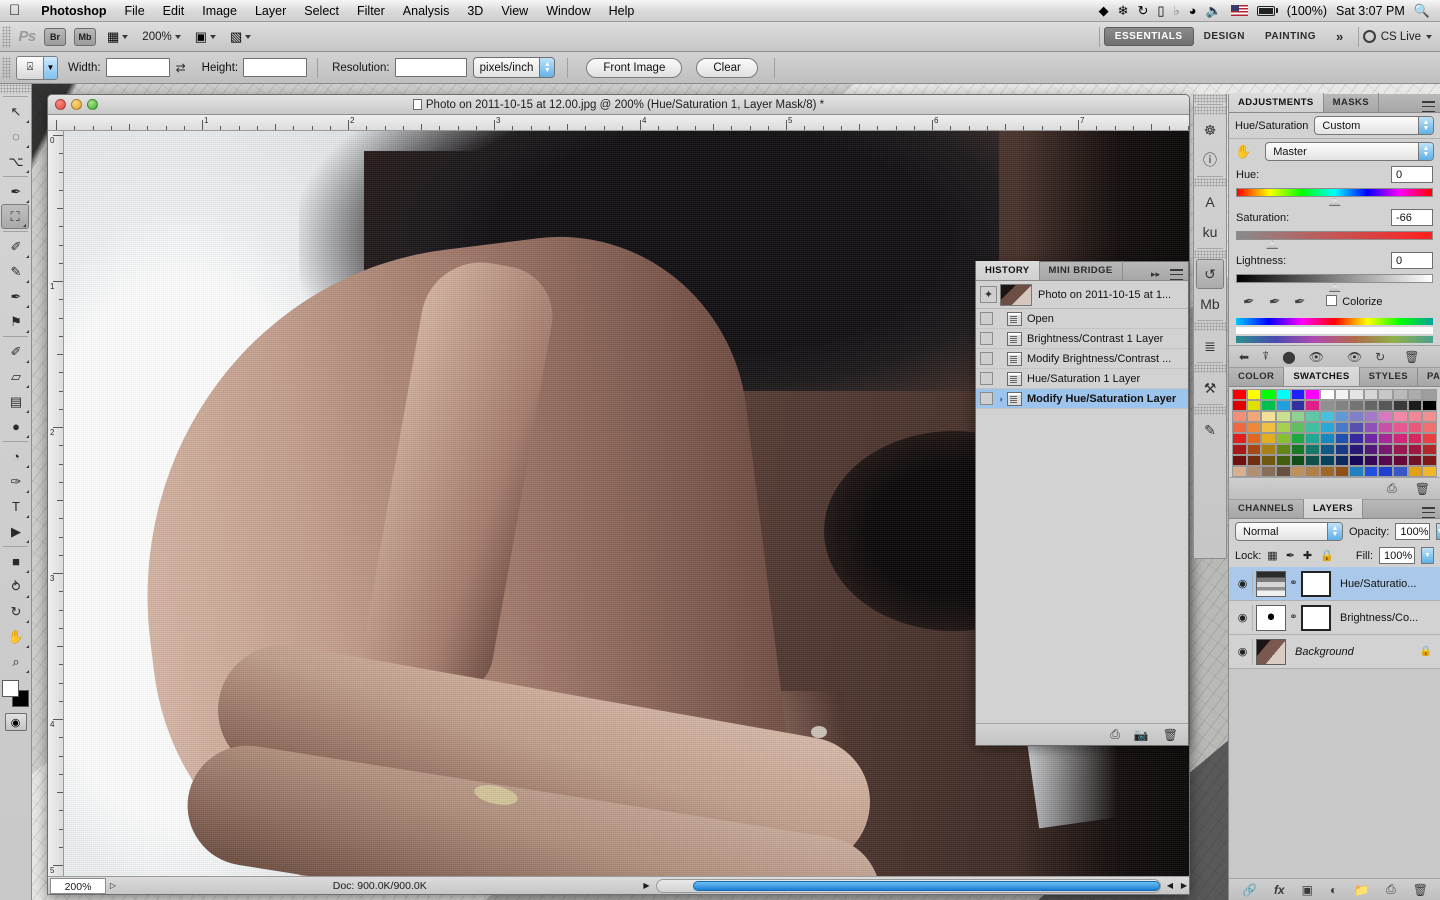 The height and width of the screenshot is (900, 1440). What do you see at coordinates (1427, 555) in the screenshot?
I see `fill-dropdown-icon: ▼` at bounding box center [1427, 555].